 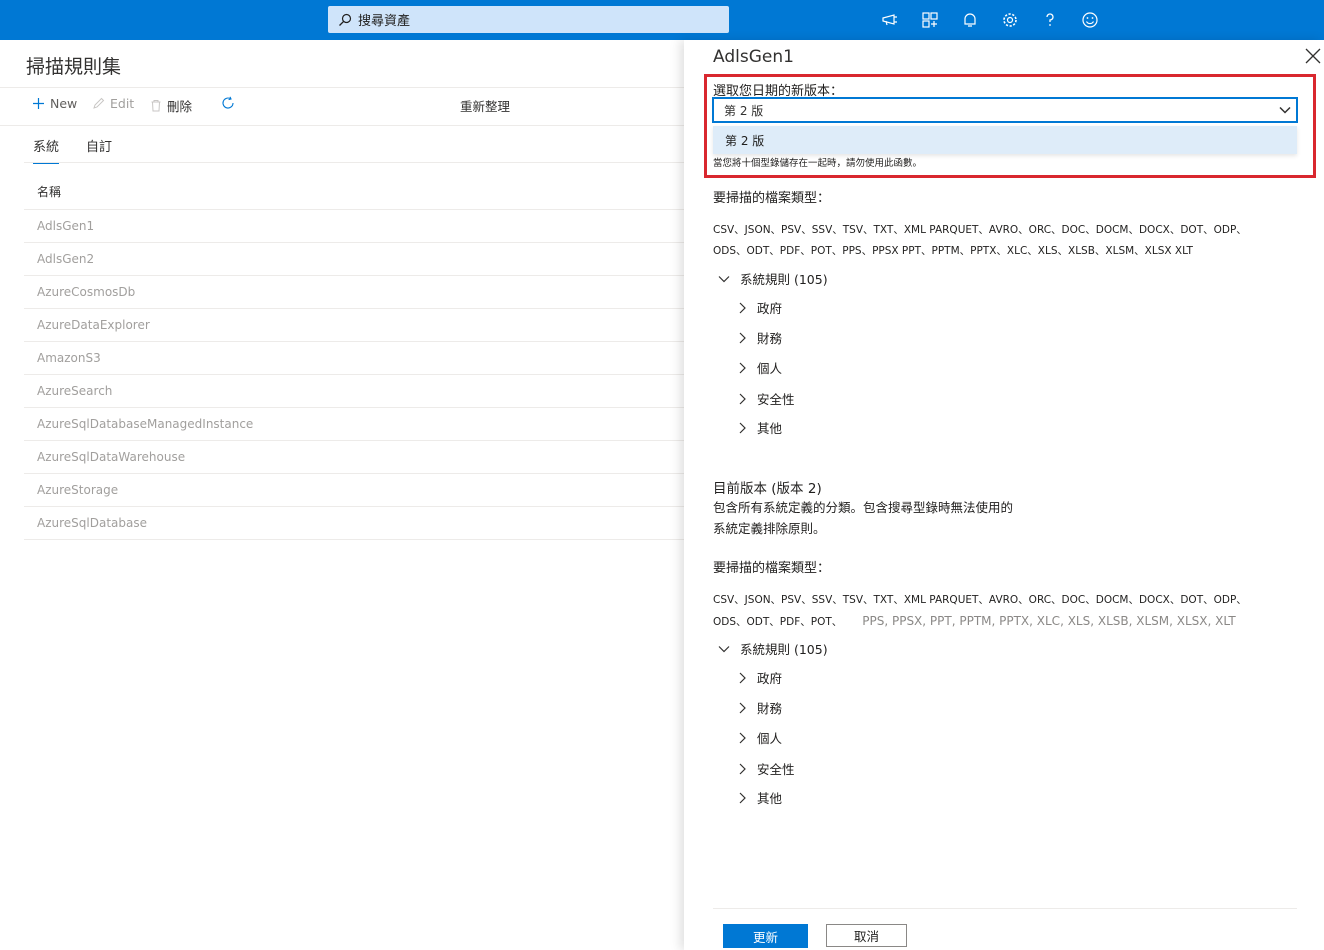 What do you see at coordinates (930, 20) in the screenshot?
I see `directory-icon` at bounding box center [930, 20].